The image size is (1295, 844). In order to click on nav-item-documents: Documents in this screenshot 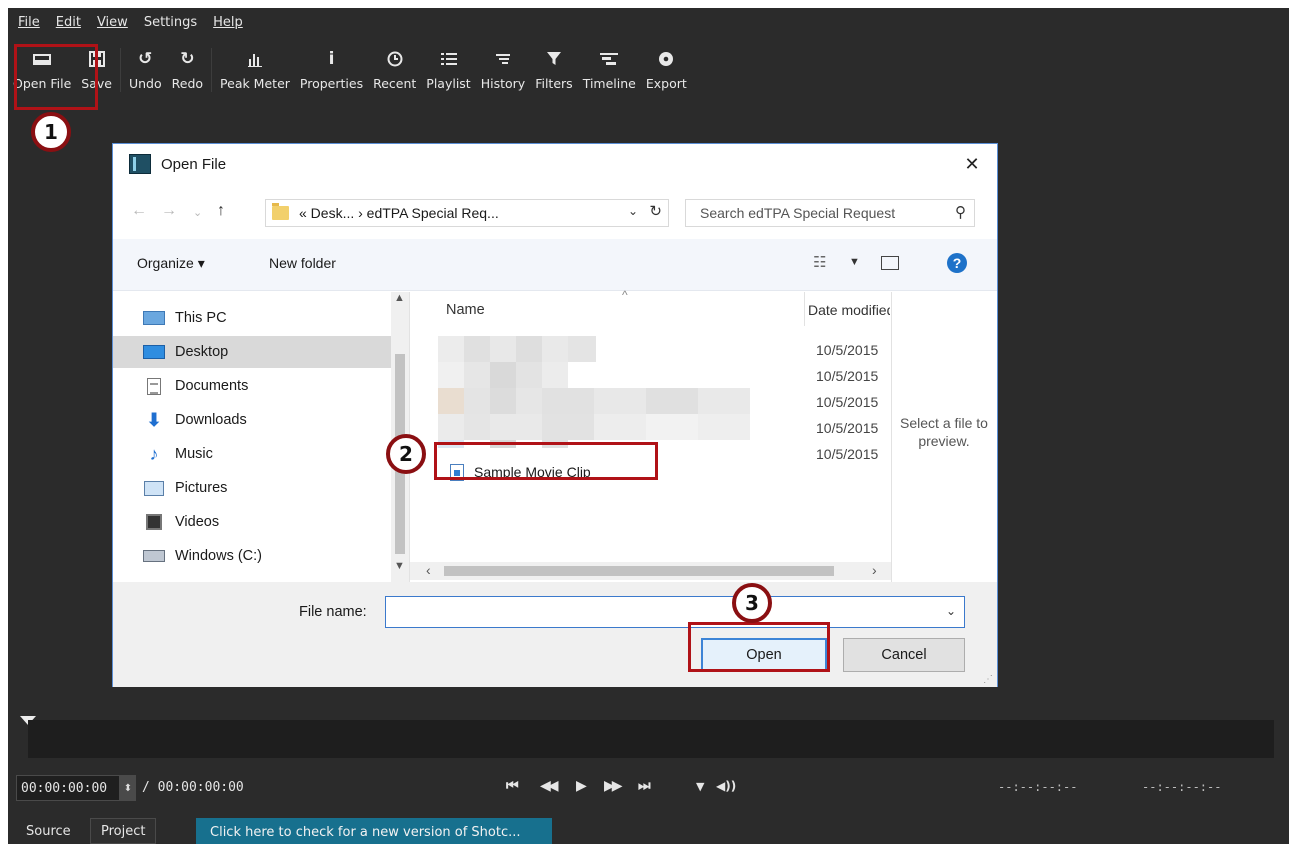, I will do `click(268, 386)`.